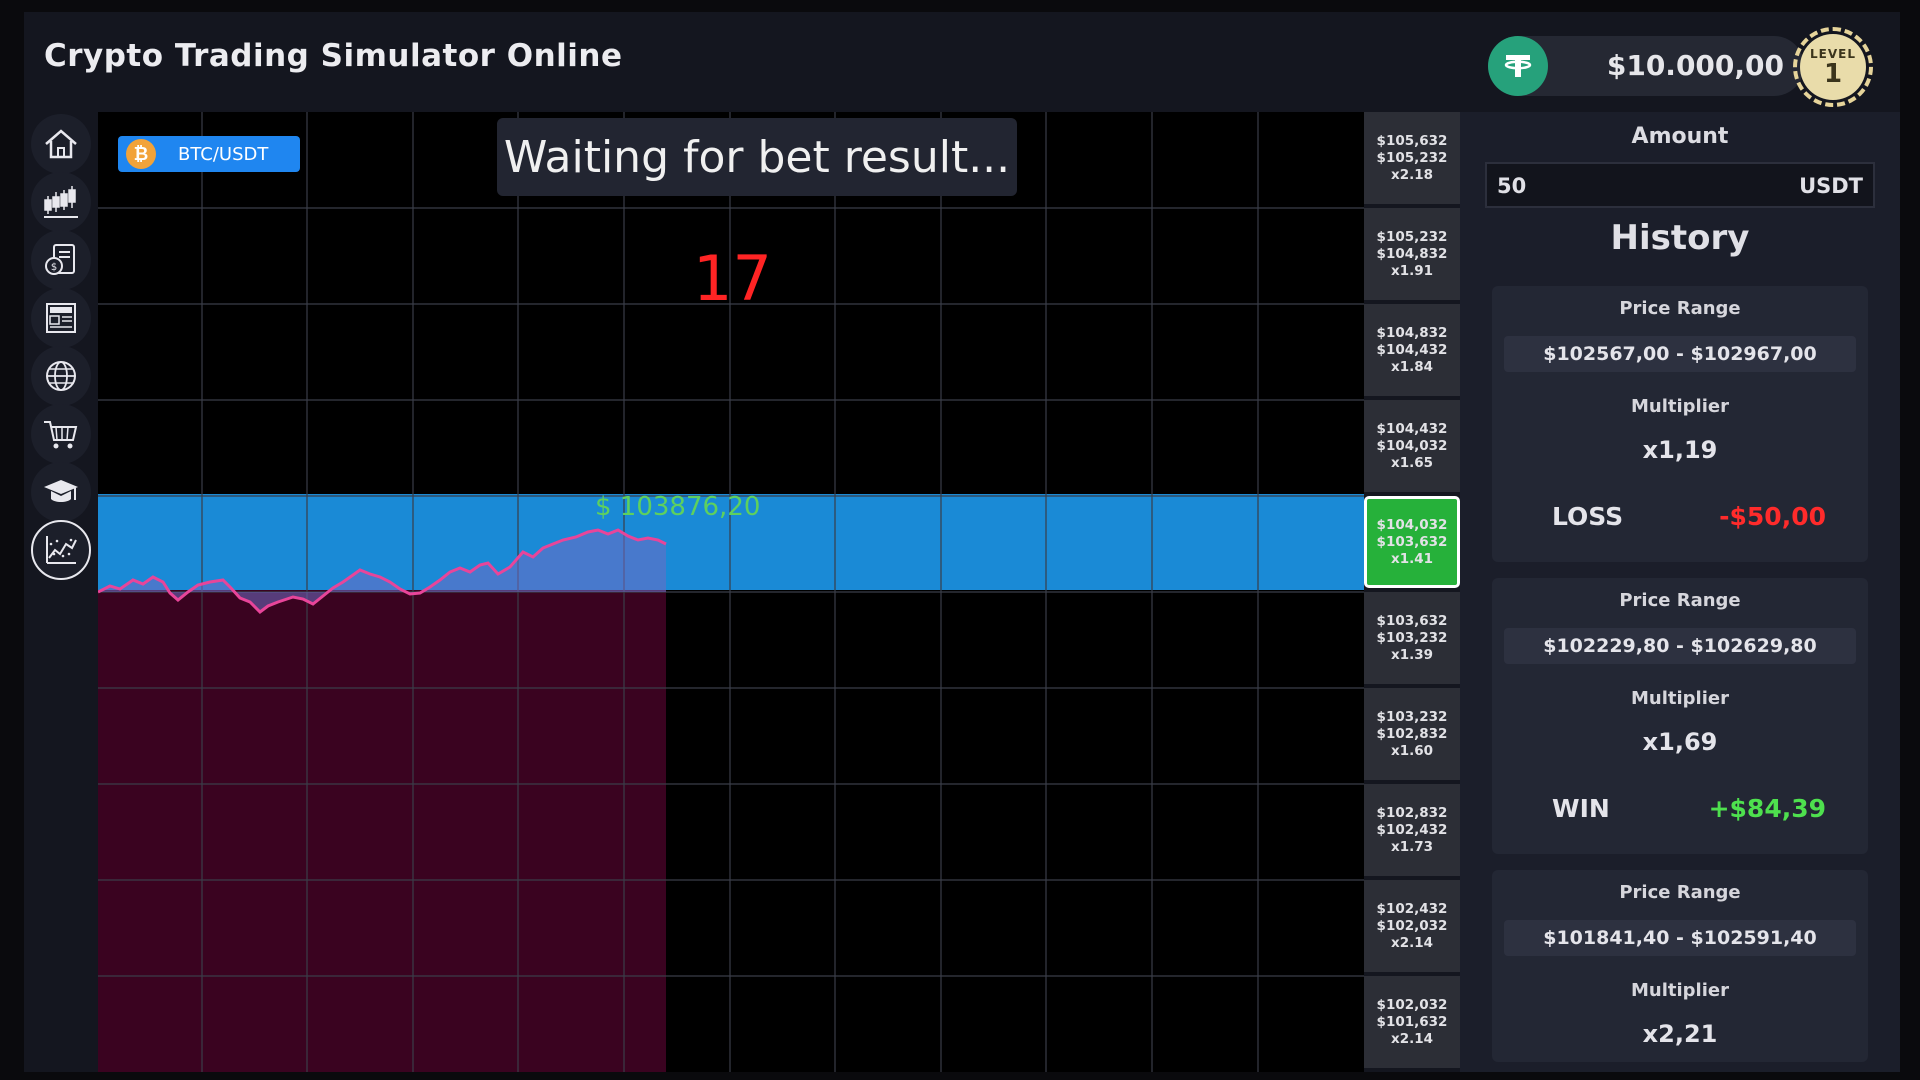  Describe the element at coordinates (1772, 516) in the screenshot. I see `result-amount: -$50,00` at that location.